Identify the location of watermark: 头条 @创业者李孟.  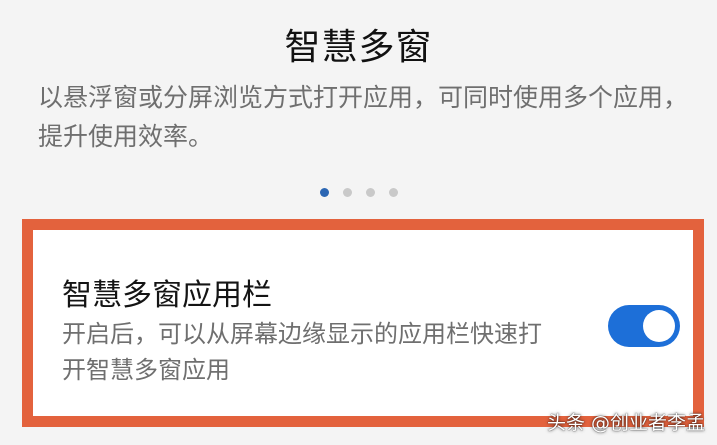
(625, 423).